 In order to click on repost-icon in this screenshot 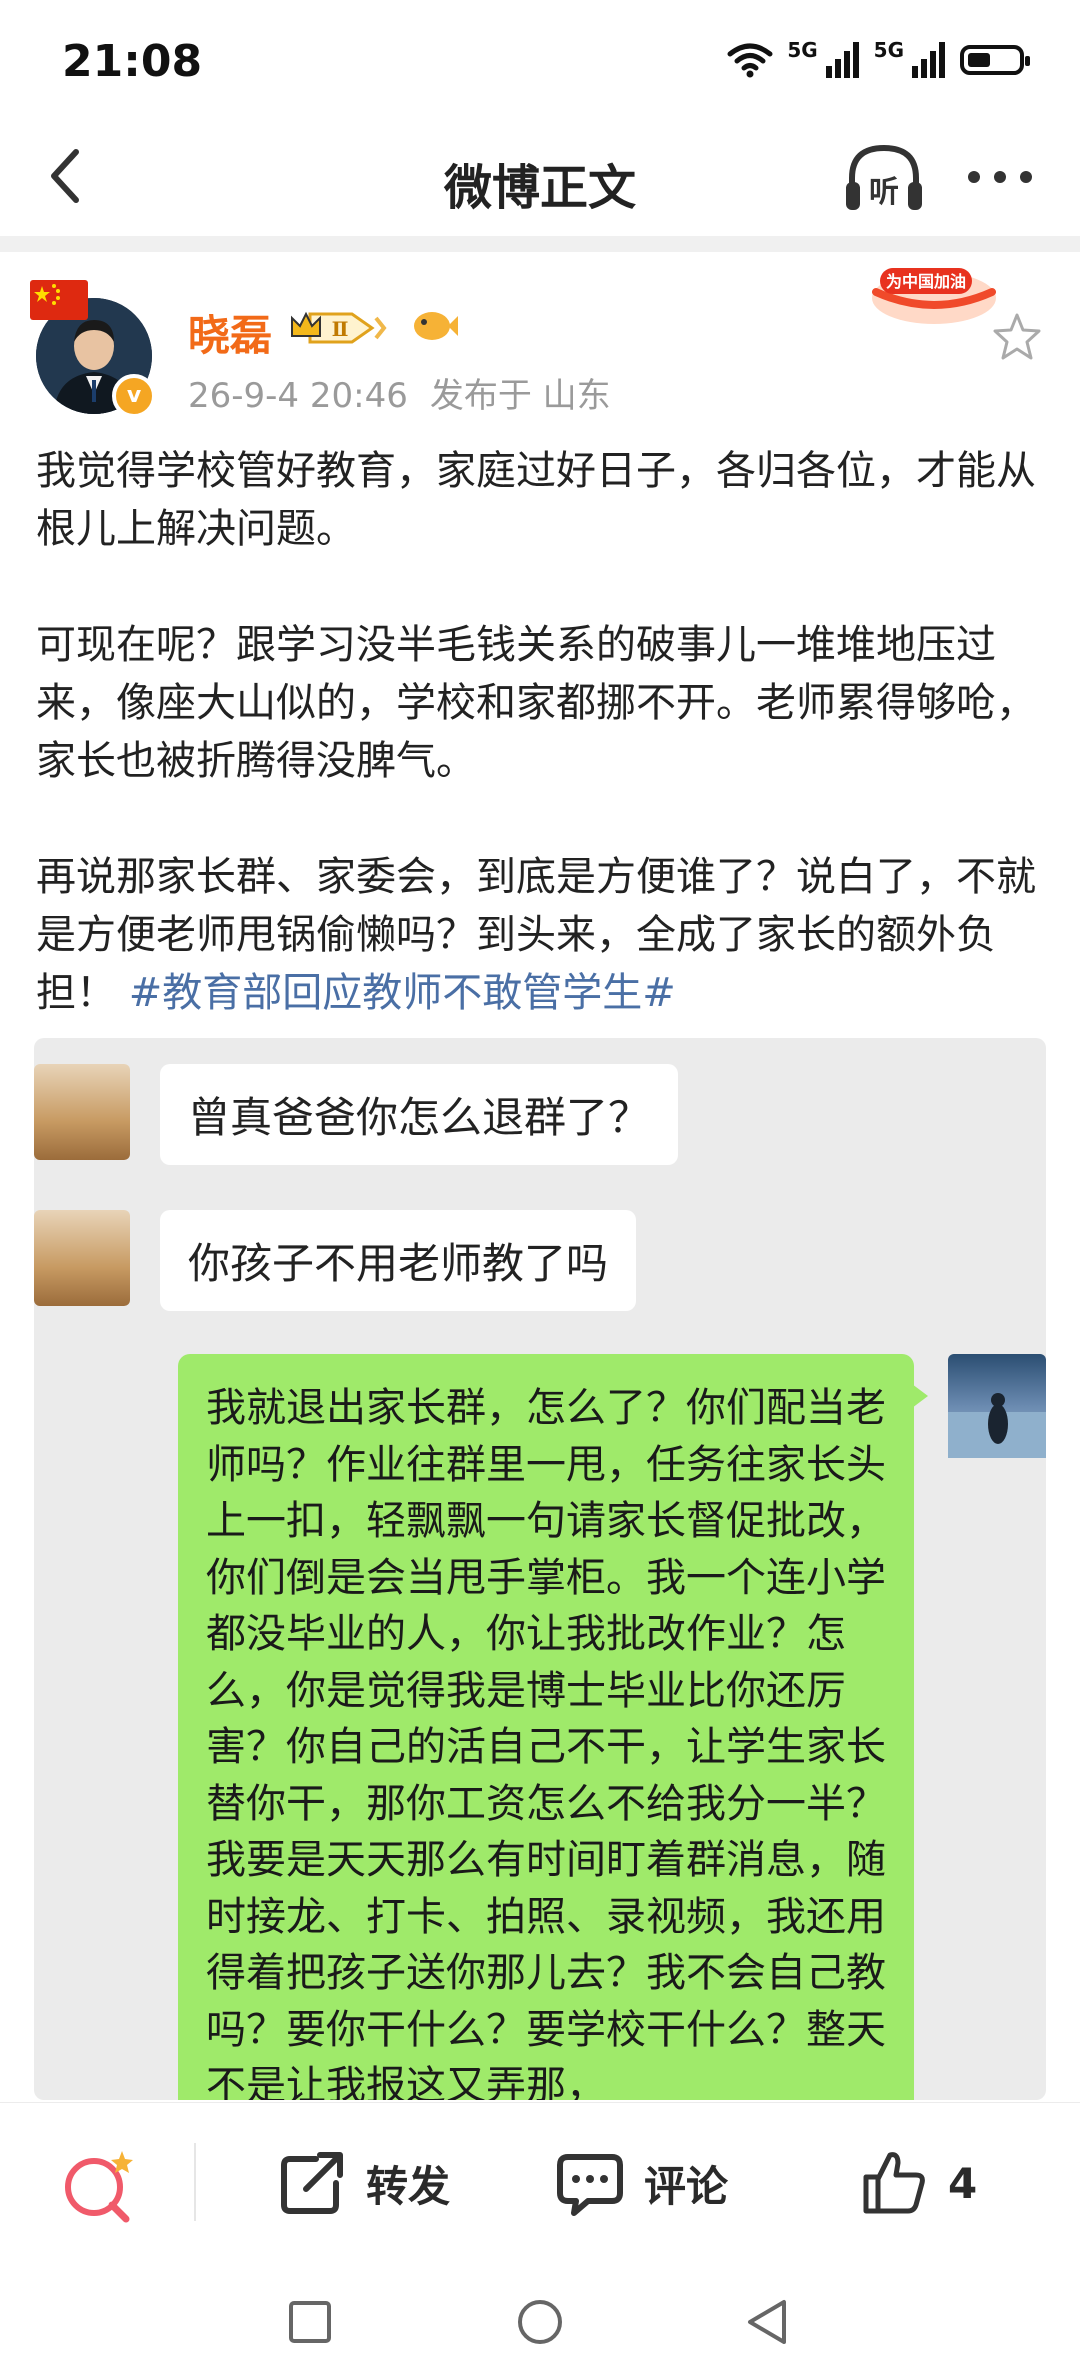, I will do `click(312, 2183)`.